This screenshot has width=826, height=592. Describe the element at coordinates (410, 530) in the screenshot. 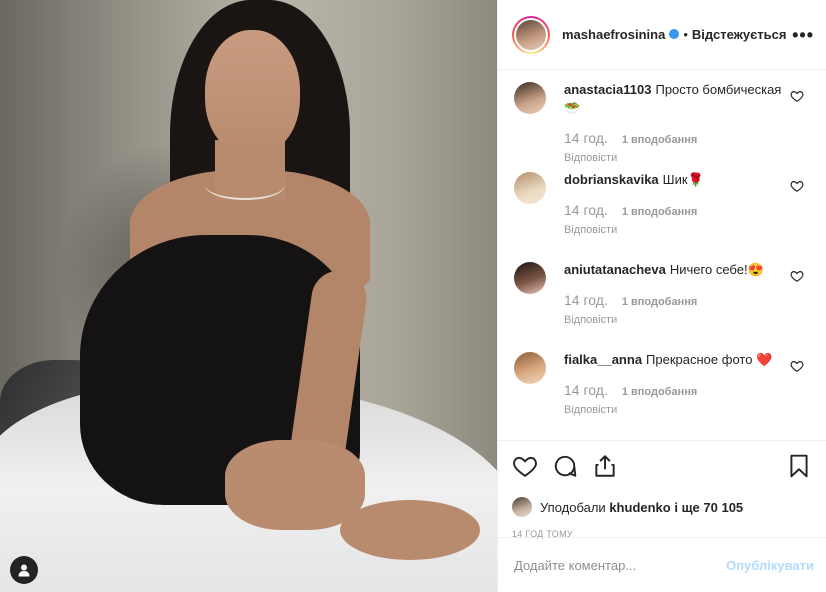

I see `photo-feet` at that location.